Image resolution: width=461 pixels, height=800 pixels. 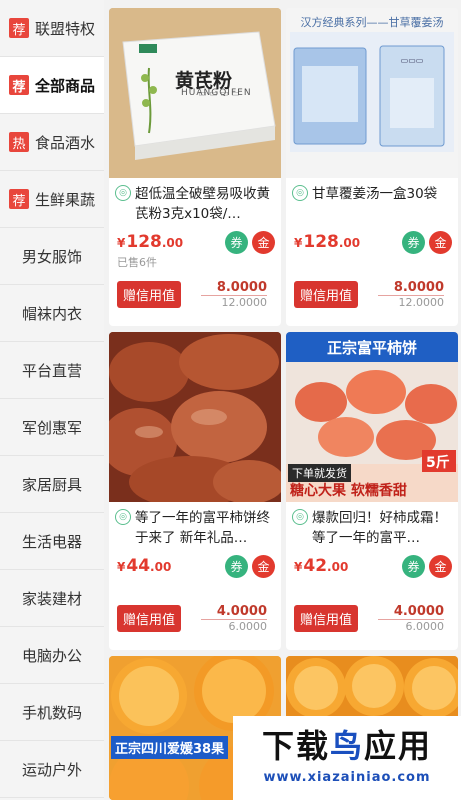 I want to click on sidebar-item-military: 军创惠军, so click(x=52, y=427).